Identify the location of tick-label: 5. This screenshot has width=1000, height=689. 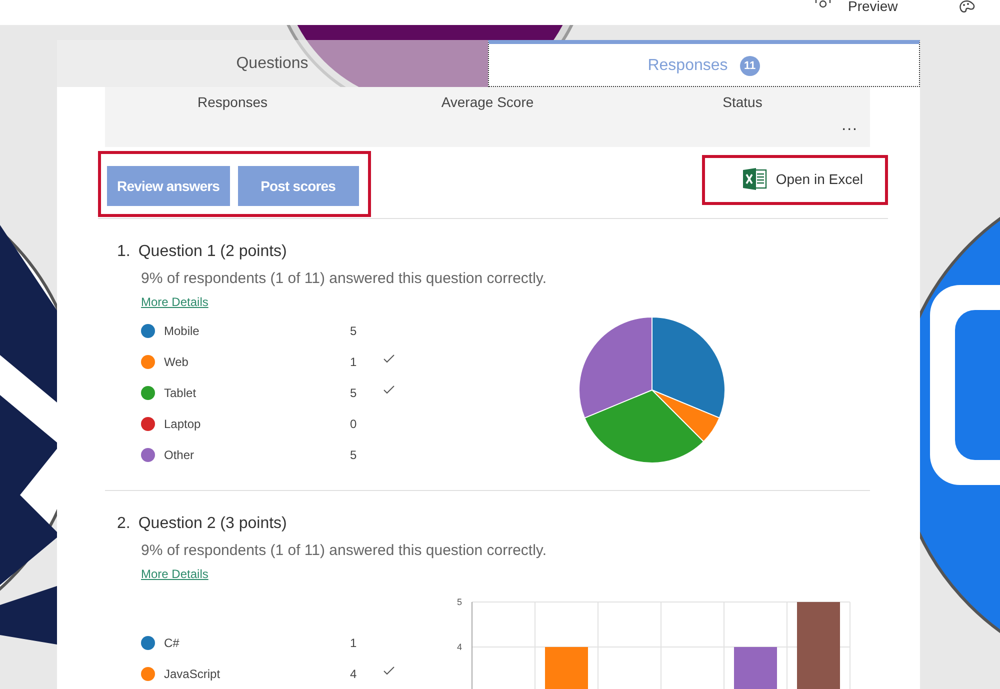
(459, 602).